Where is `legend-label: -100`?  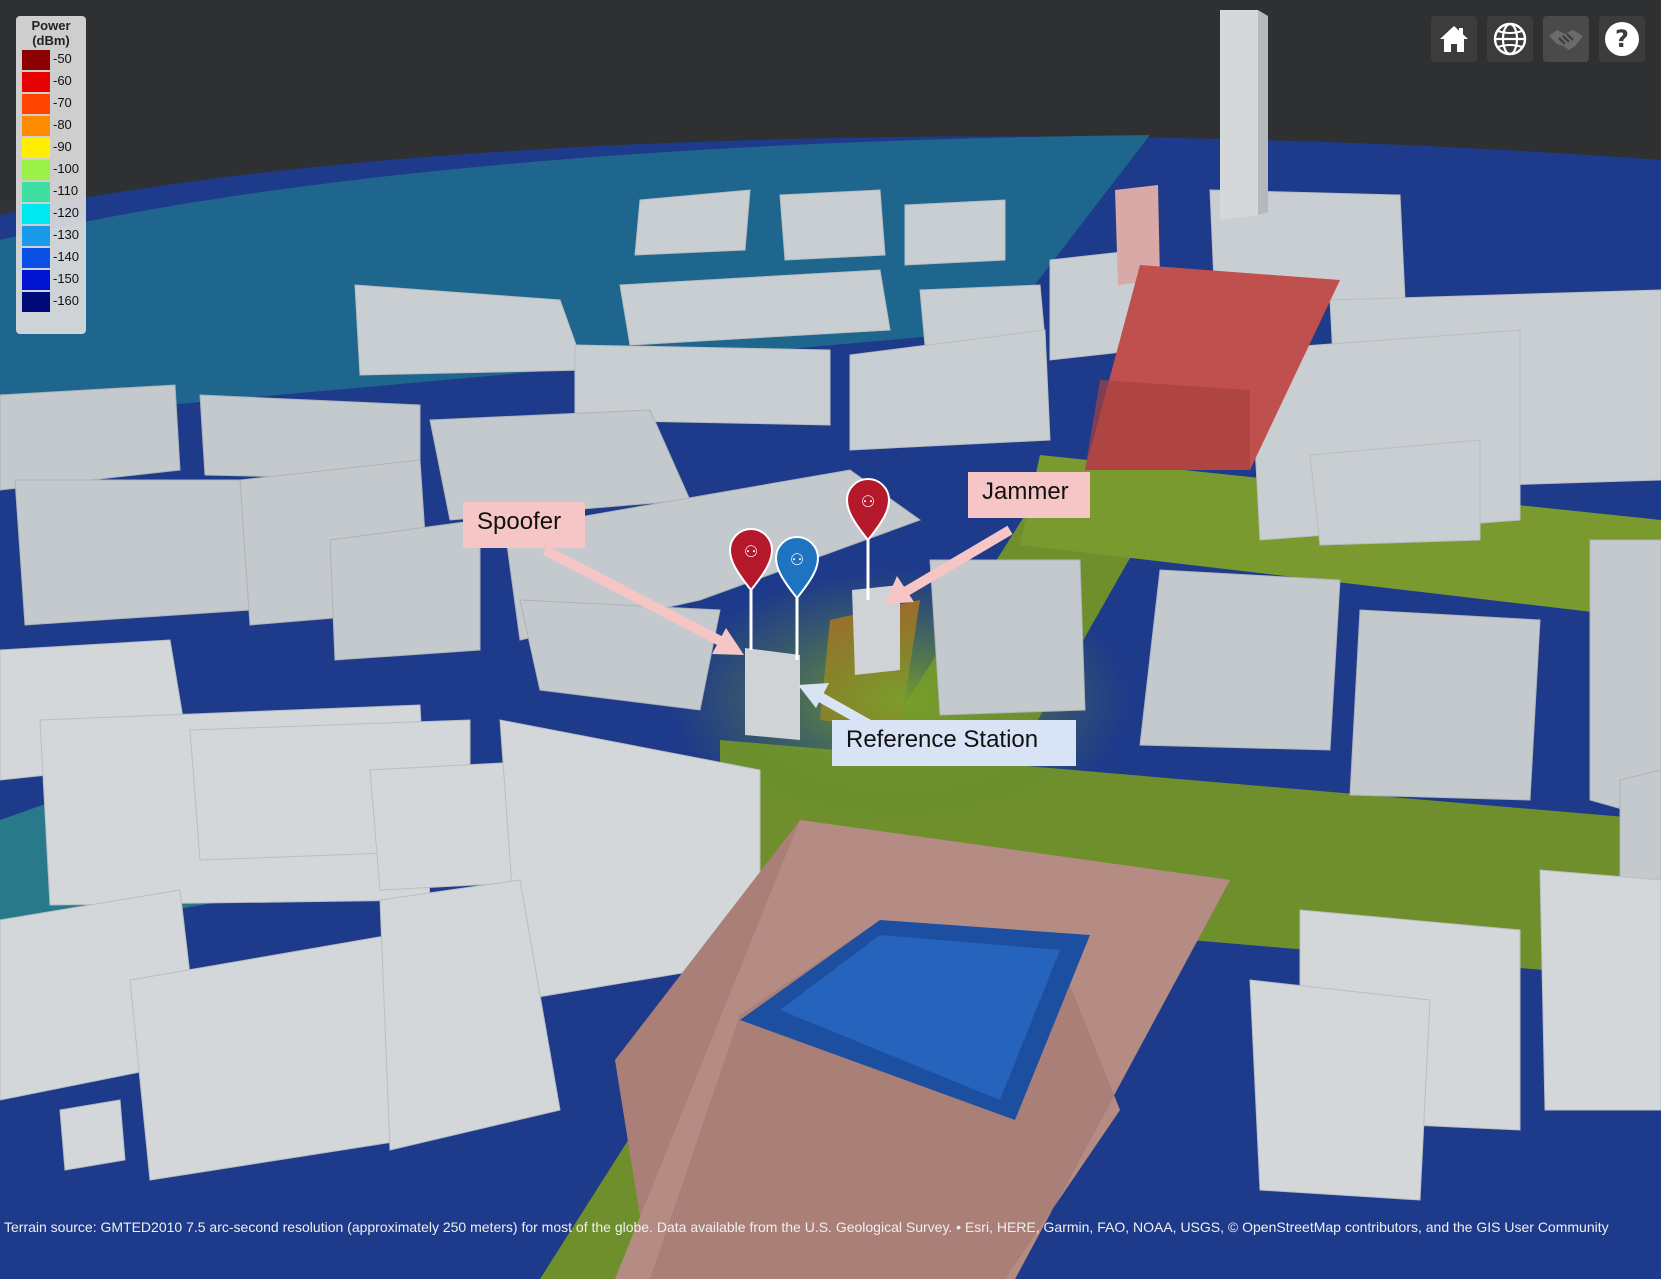
legend-label: -100 is located at coordinates (66, 168).